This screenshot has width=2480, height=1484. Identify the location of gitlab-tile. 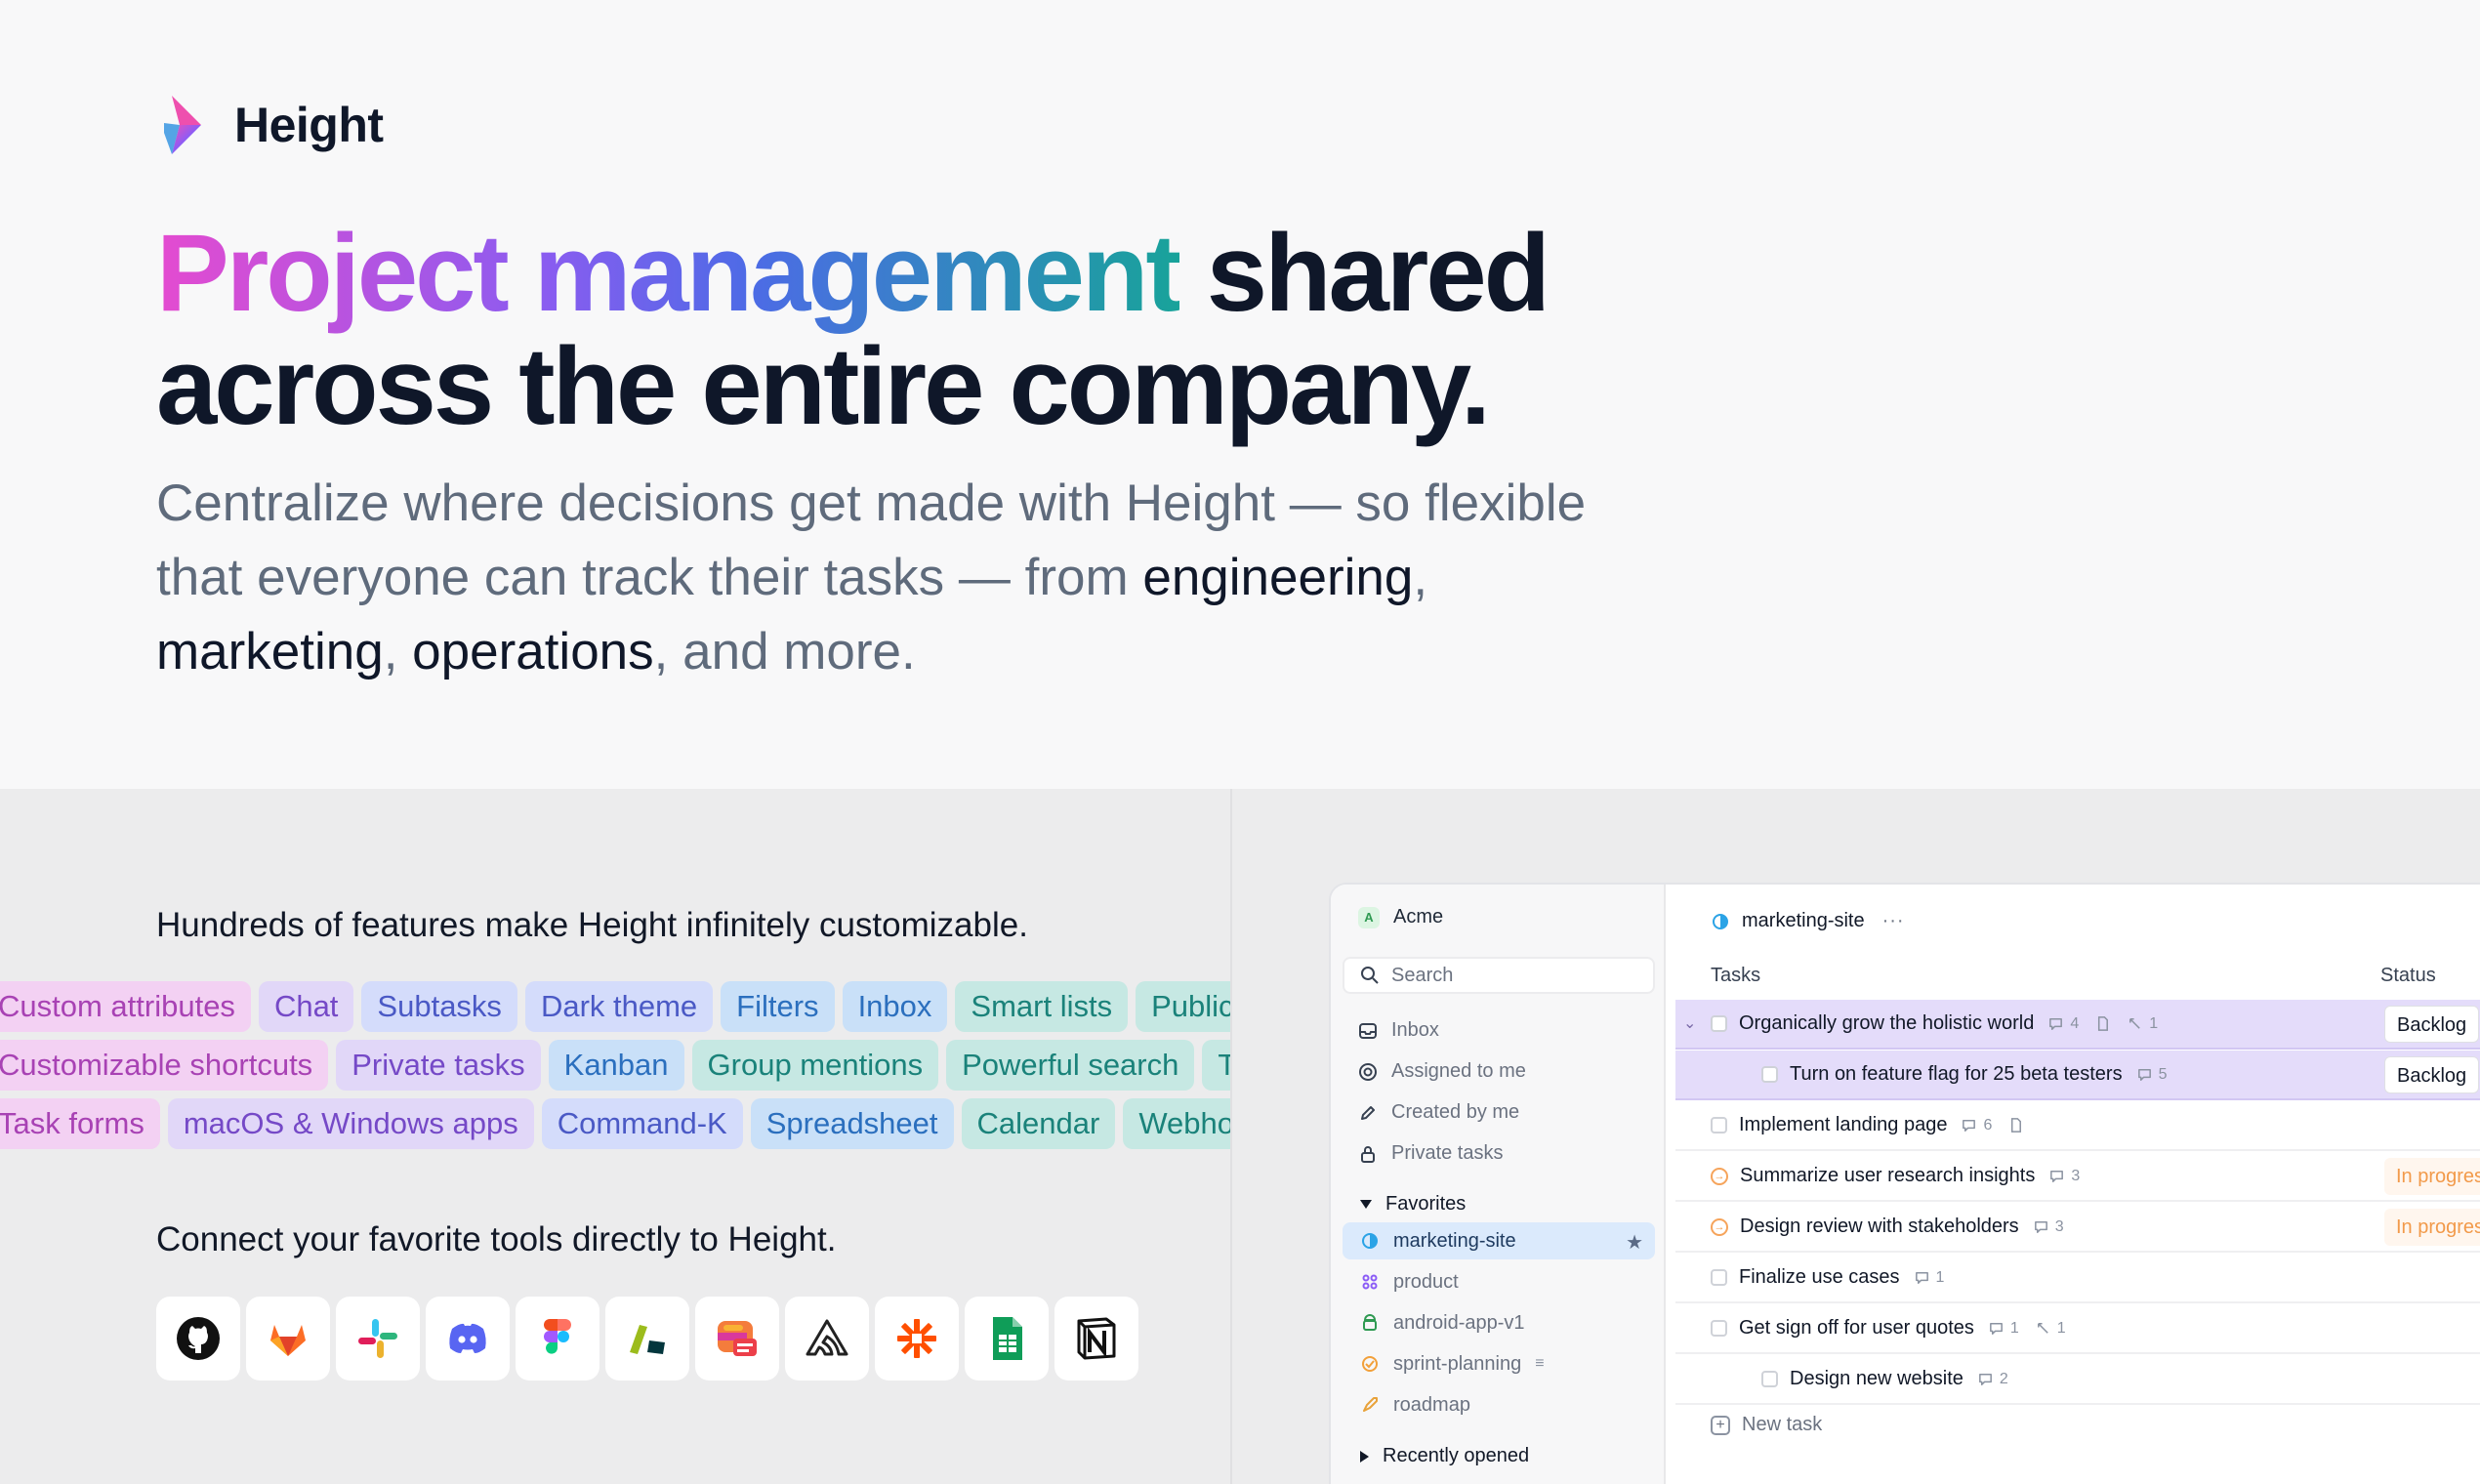
(288, 1339).